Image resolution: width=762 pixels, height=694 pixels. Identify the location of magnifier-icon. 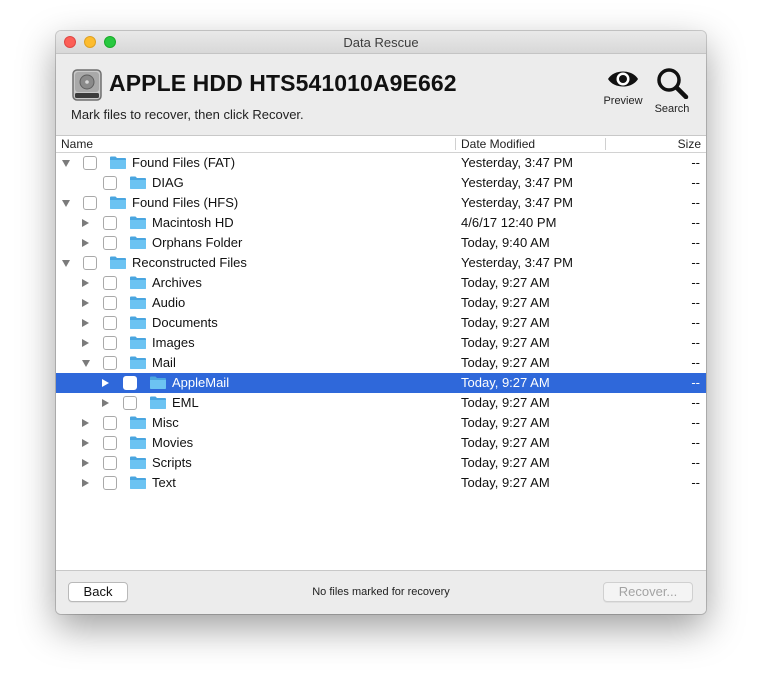
(673, 83).